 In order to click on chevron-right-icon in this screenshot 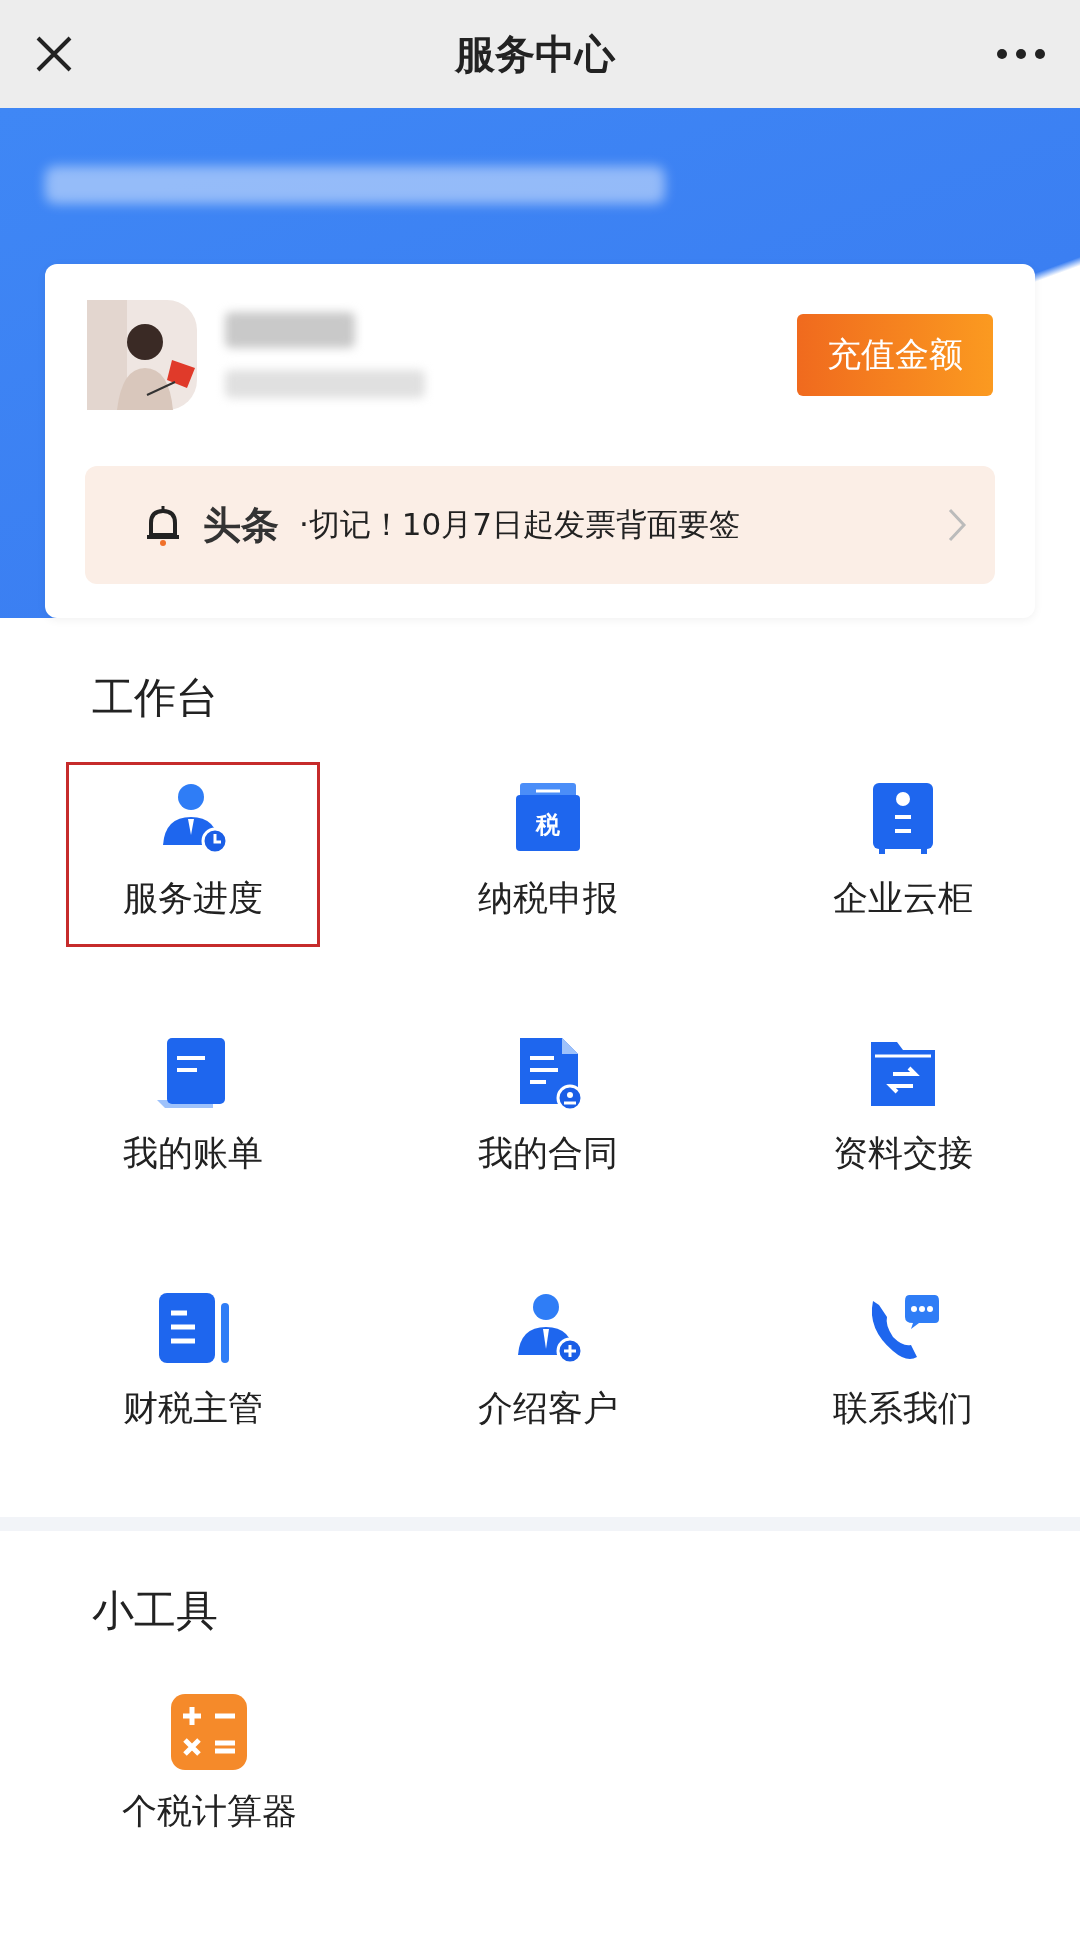, I will do `click(957, 525)`.